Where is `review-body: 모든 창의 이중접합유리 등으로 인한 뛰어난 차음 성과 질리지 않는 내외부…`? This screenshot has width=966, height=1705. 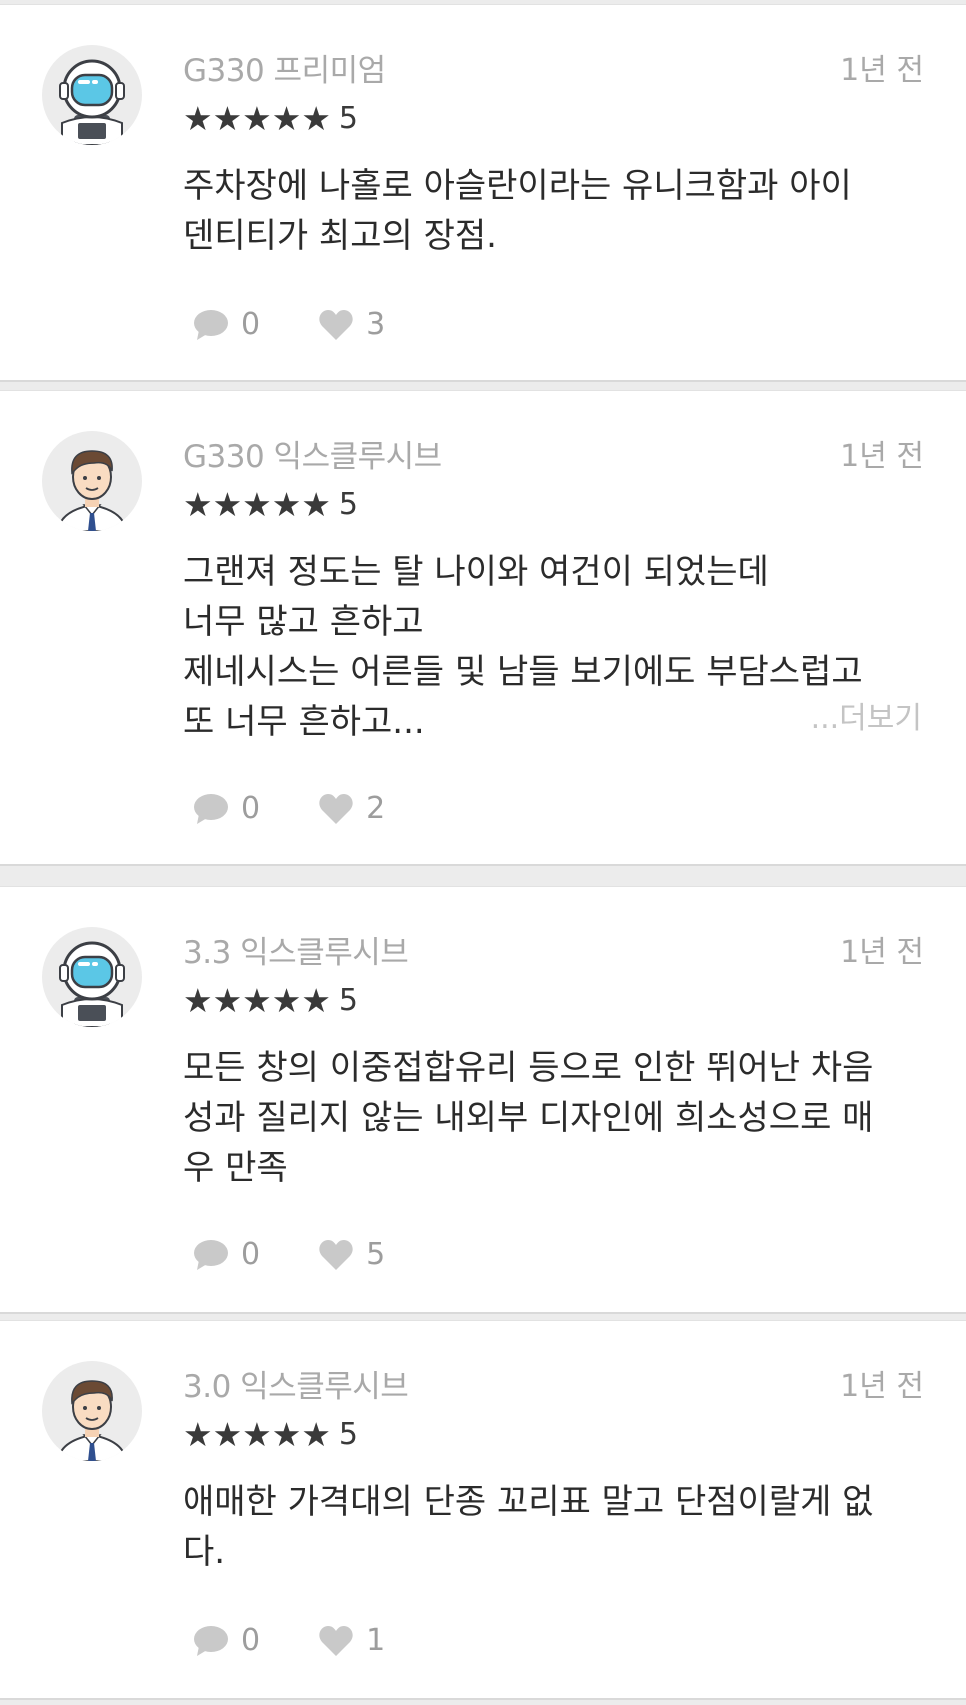 review-body: 모든 창의 이중접합유리 등으로 인한 뛰어난 차음 성과 질리지 않는 내외부… is located at coordinates (528, 1118).